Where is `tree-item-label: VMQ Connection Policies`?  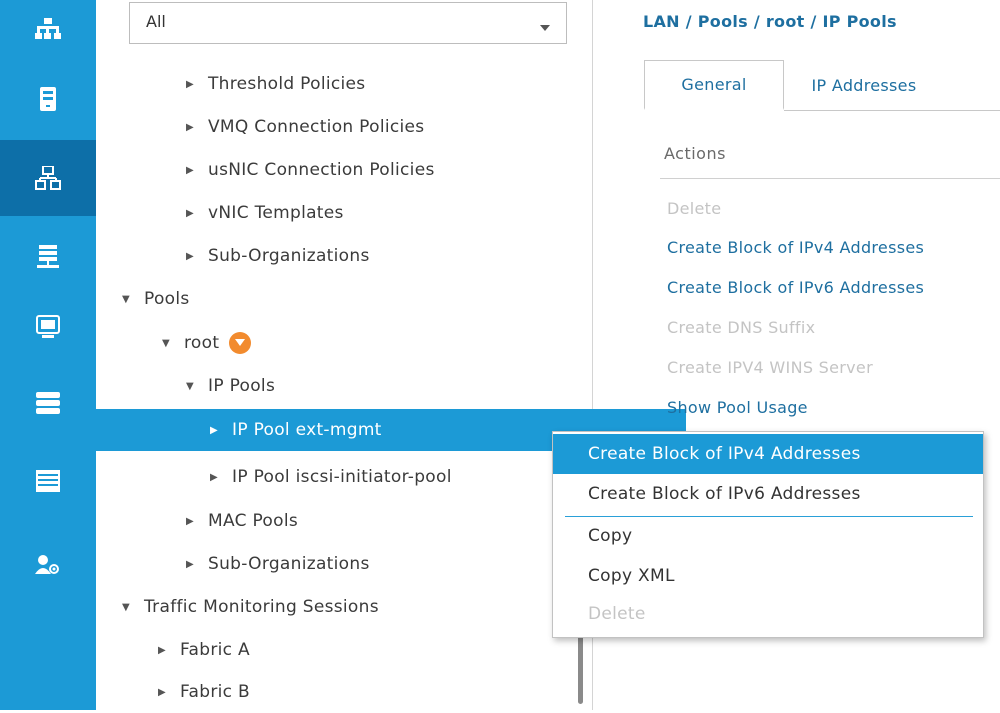
tree-item-label: VMQ Connection Policies is located at coordinates (316, 127).